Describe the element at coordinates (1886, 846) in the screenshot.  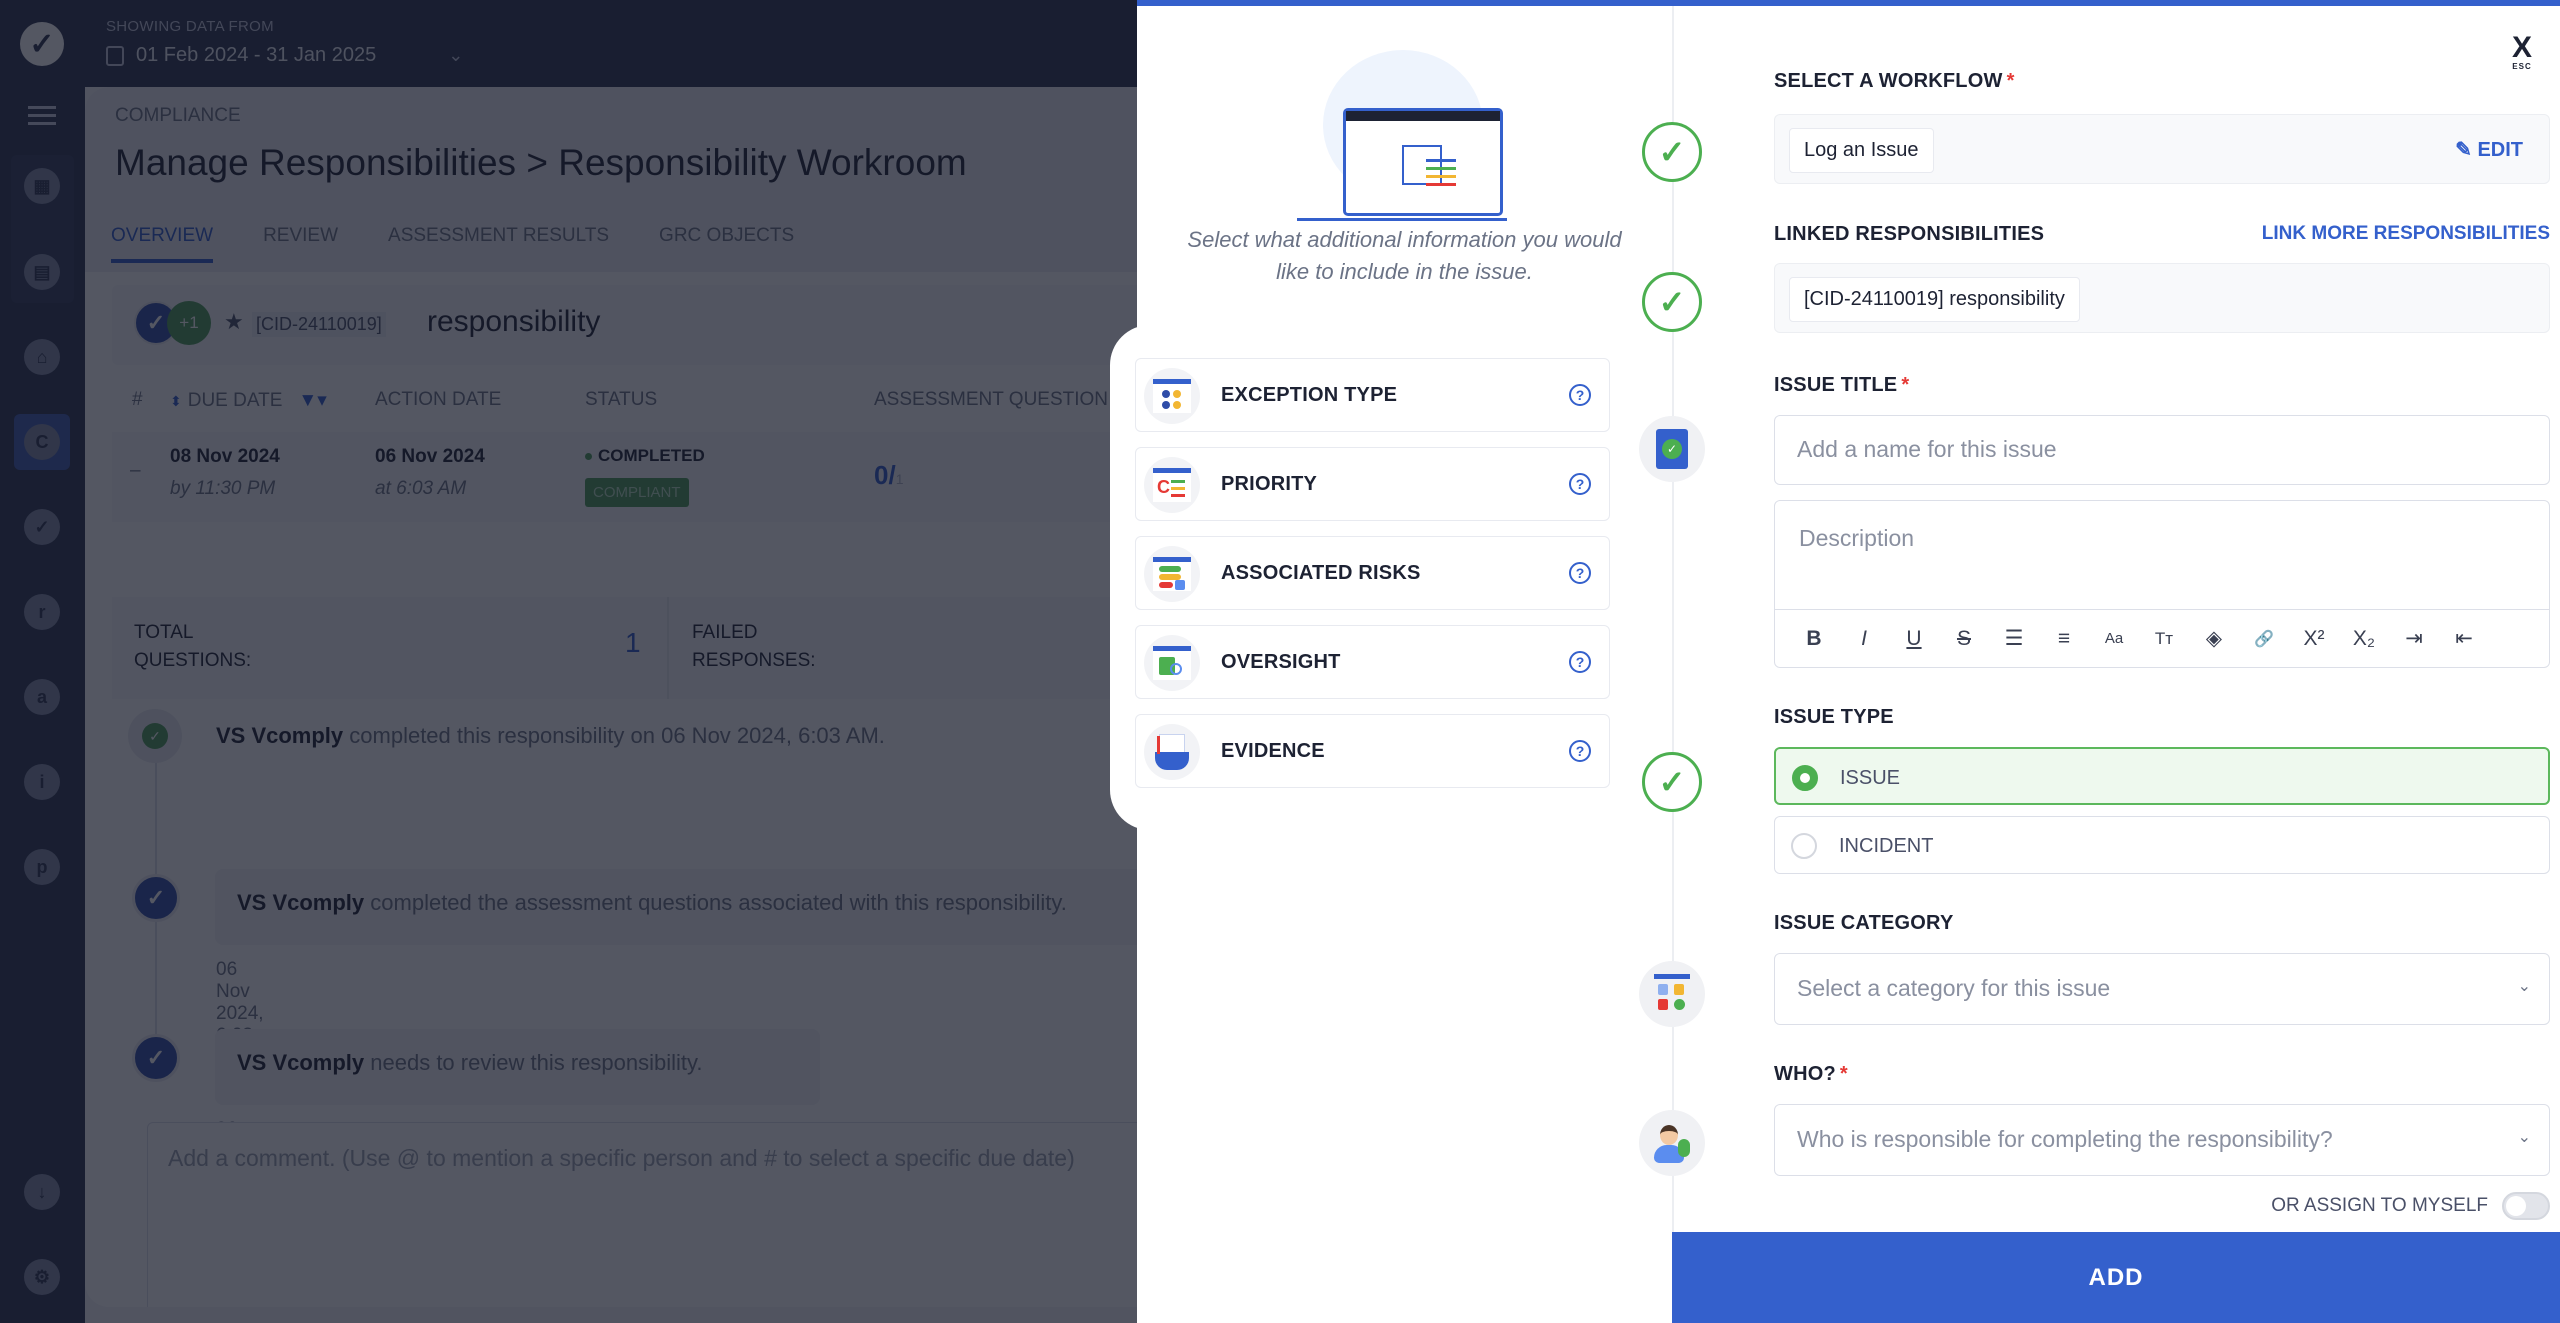
I see `radio-label: INCIDENT` at that location.